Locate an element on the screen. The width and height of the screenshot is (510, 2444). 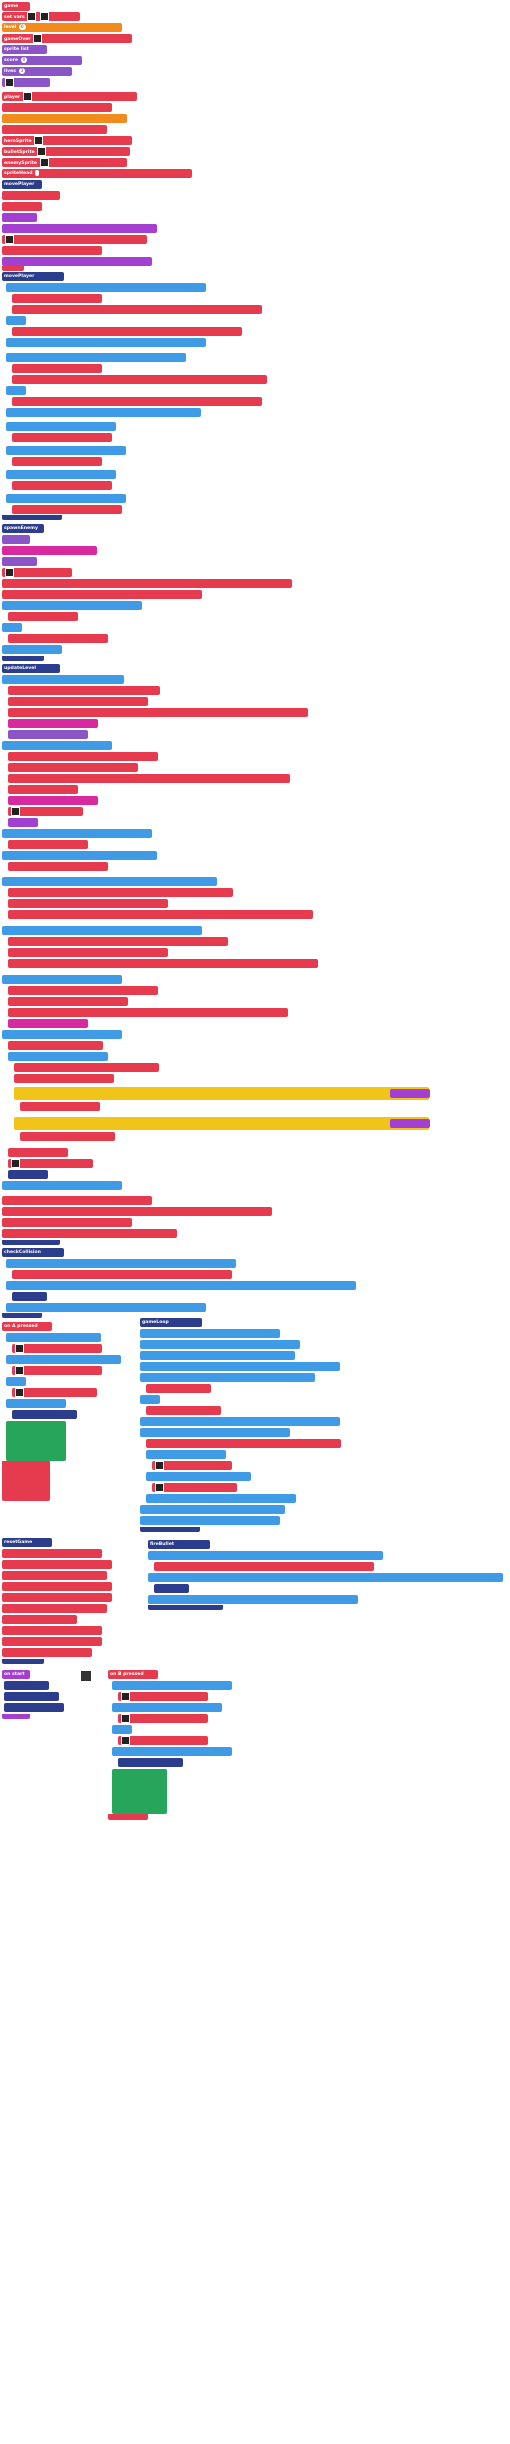
set-gameover-block: gameOver is located at coordinates (67, 38).